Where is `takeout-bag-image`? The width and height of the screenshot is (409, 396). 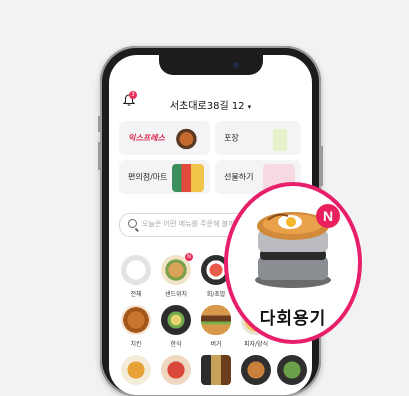
takeout-bag-image is located at coordinates (279, 139).